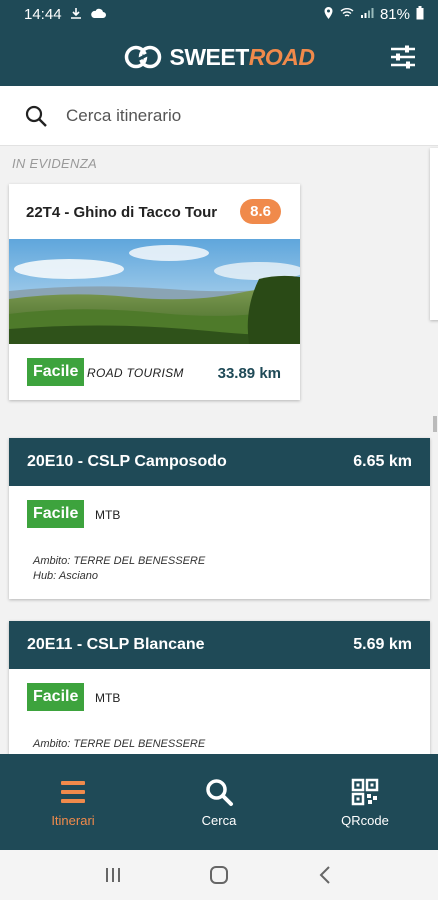 This screenshot has width=438, height=900. What do you see at coordinates (127, 461) in the screenshot?
I see `route-title: 20E10 - CSLP Camposodo` at bounding box center [127, 461].